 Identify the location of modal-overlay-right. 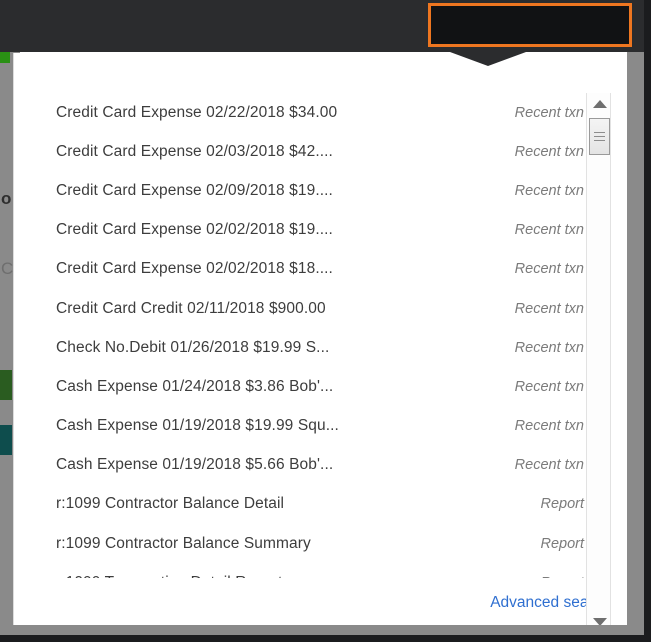
(635, 347).